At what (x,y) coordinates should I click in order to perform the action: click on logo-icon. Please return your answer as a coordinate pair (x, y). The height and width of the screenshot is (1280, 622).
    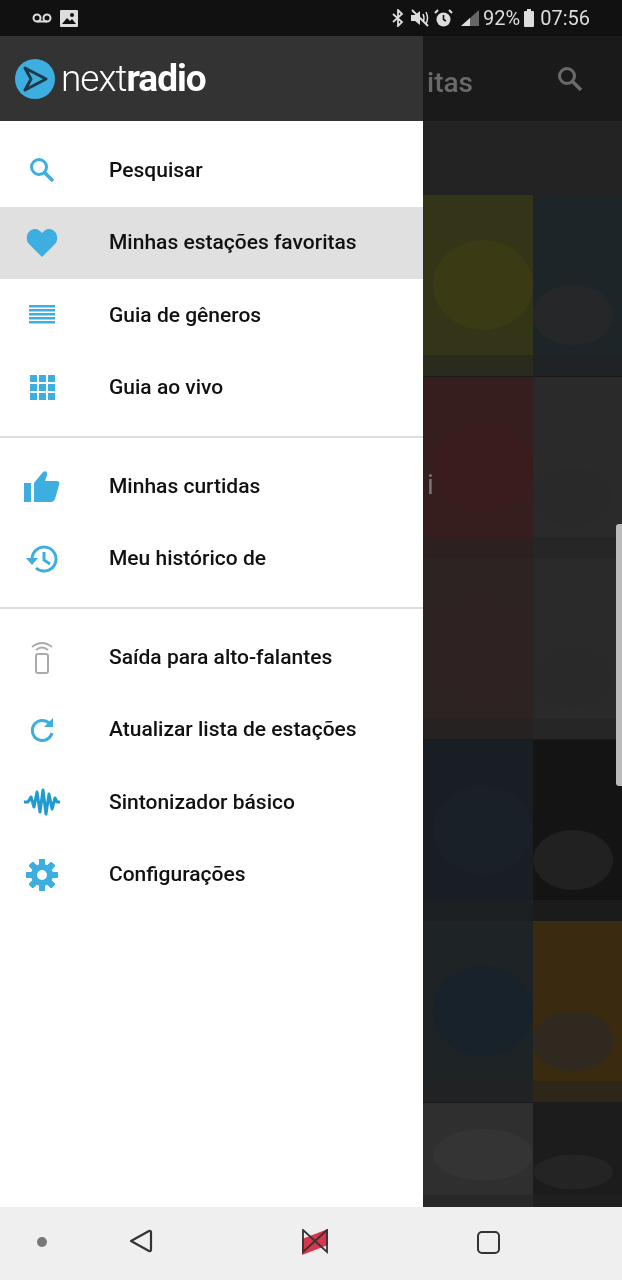
    Looking at the image, I should click on (35, 78).